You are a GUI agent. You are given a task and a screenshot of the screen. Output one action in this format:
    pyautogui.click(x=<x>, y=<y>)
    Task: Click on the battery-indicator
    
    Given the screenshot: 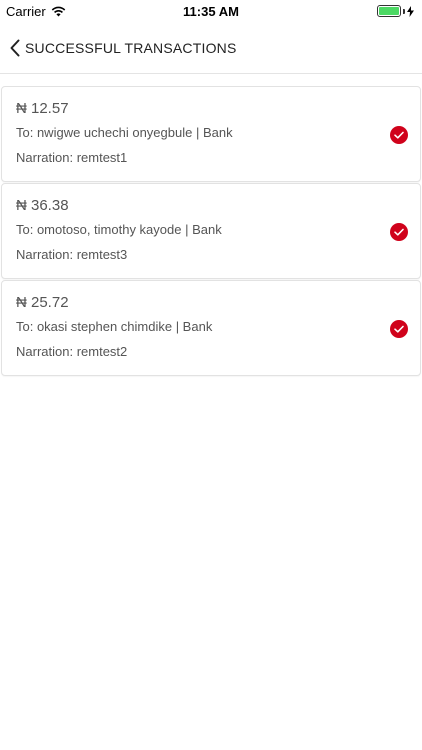 What is the action you would take?
    pyautogui.click(x=395, y=11)
    